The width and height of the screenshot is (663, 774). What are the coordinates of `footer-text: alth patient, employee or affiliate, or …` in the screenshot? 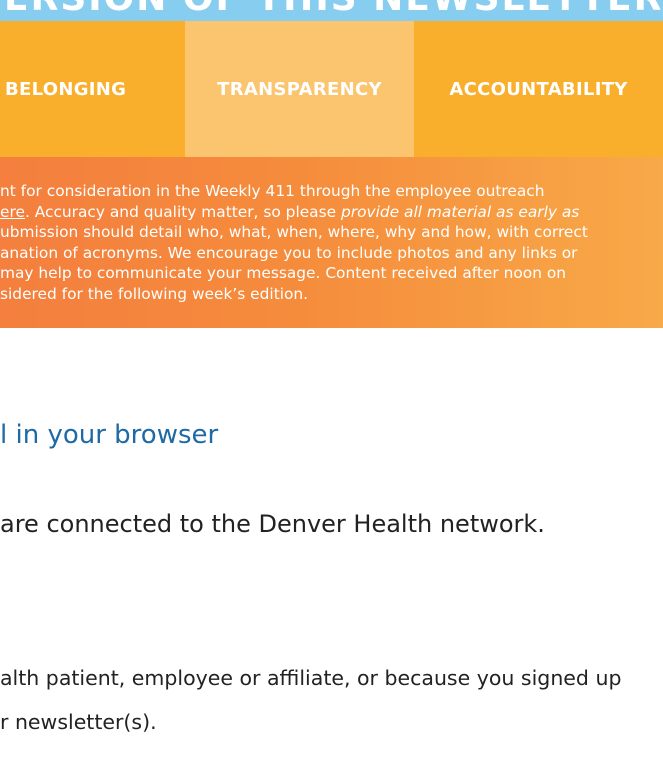 It's located at (331, 700).